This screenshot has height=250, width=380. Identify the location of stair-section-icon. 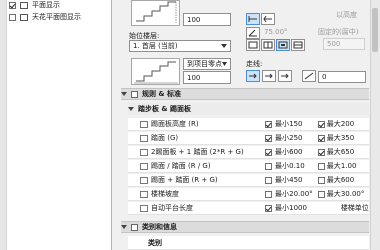
(156, 72).